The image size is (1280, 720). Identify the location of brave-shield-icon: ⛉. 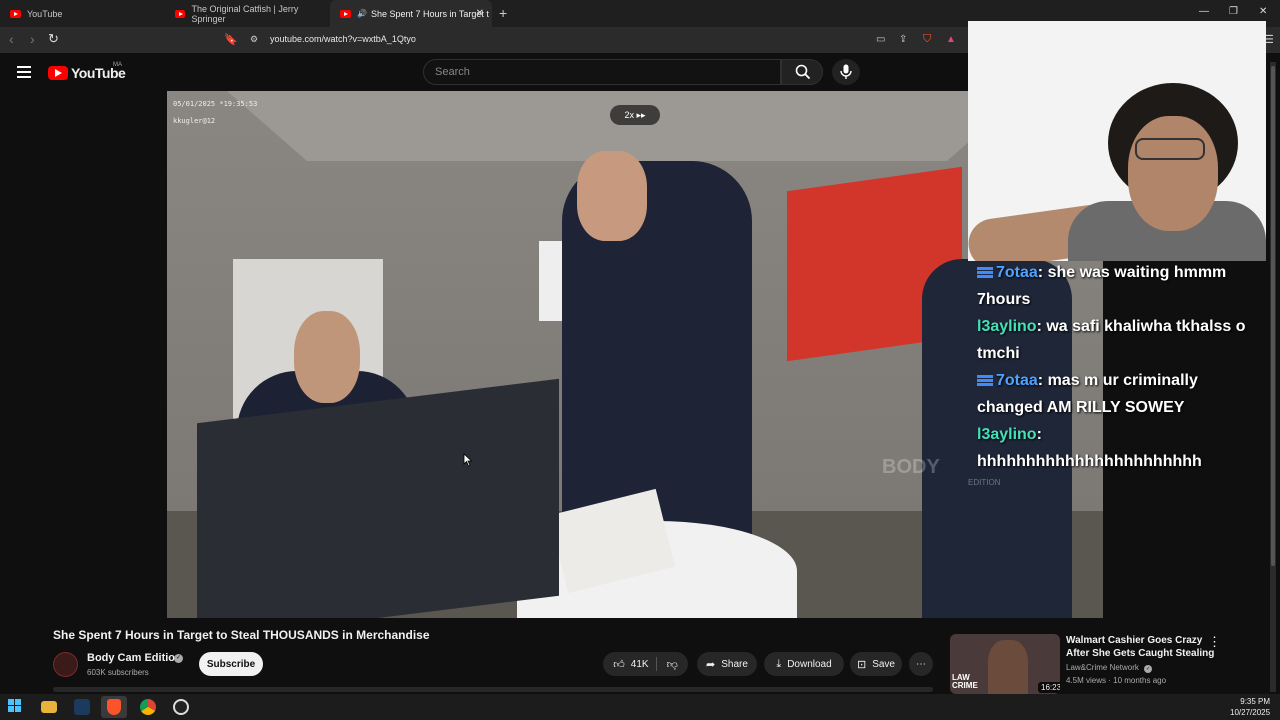
(927, 39).